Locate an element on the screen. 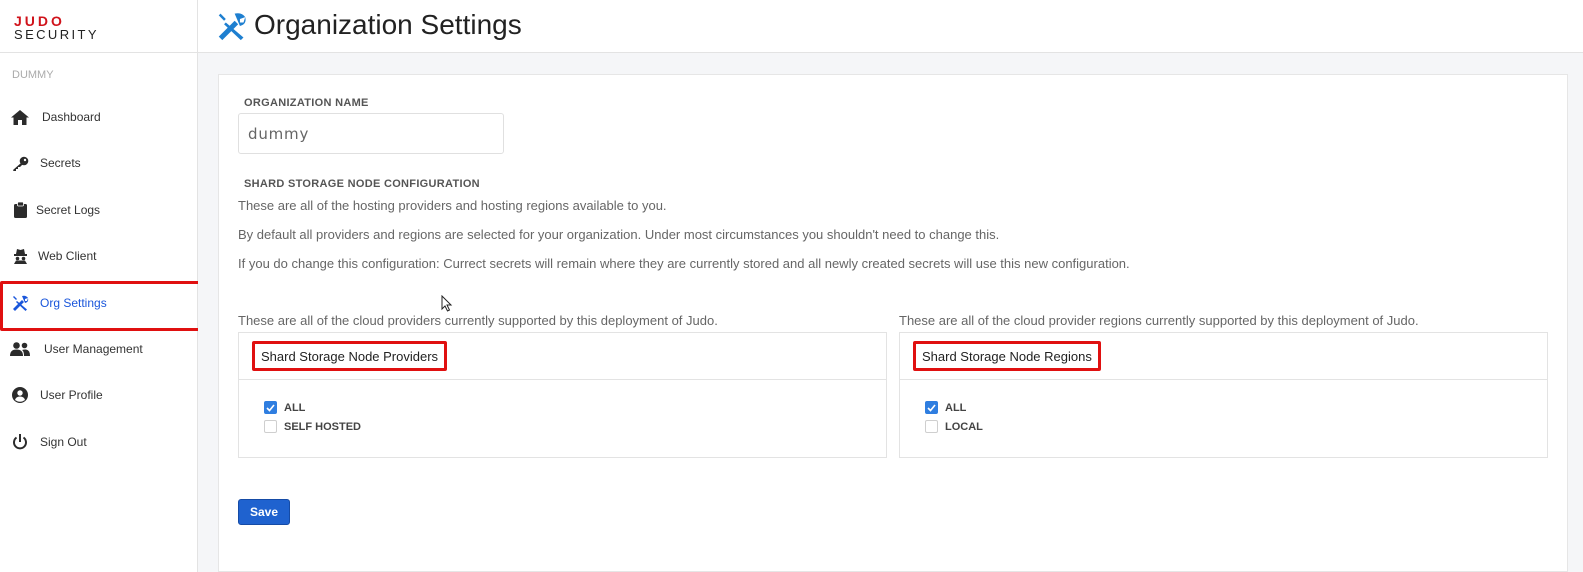  users-icon is located at coordinates (20, 349).